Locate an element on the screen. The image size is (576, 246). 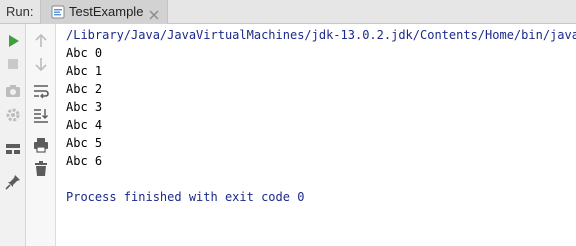
tab-test-example: TestExample is located at coordinates (104, 12).